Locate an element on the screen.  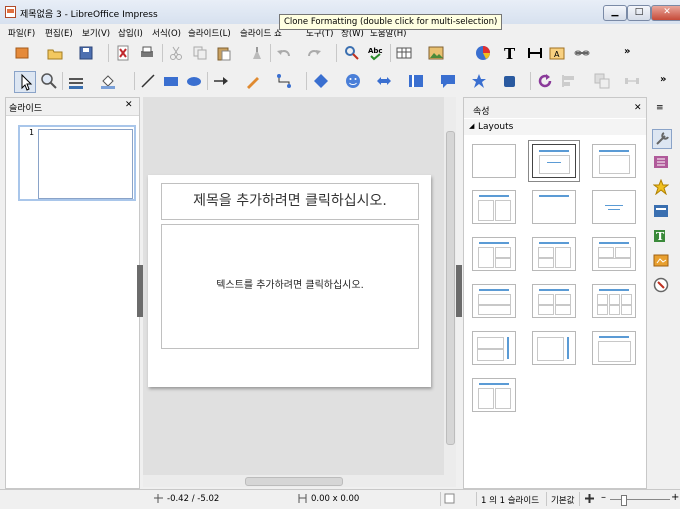
print-icon is located at coordinates (147, 53).